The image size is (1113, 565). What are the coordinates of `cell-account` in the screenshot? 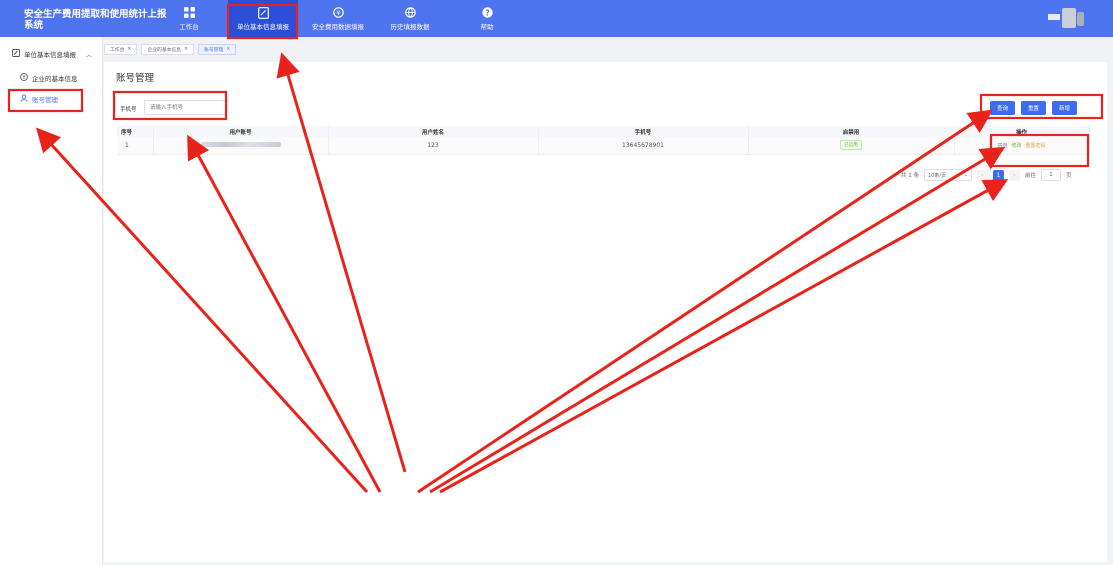 It's located at (241, 146).